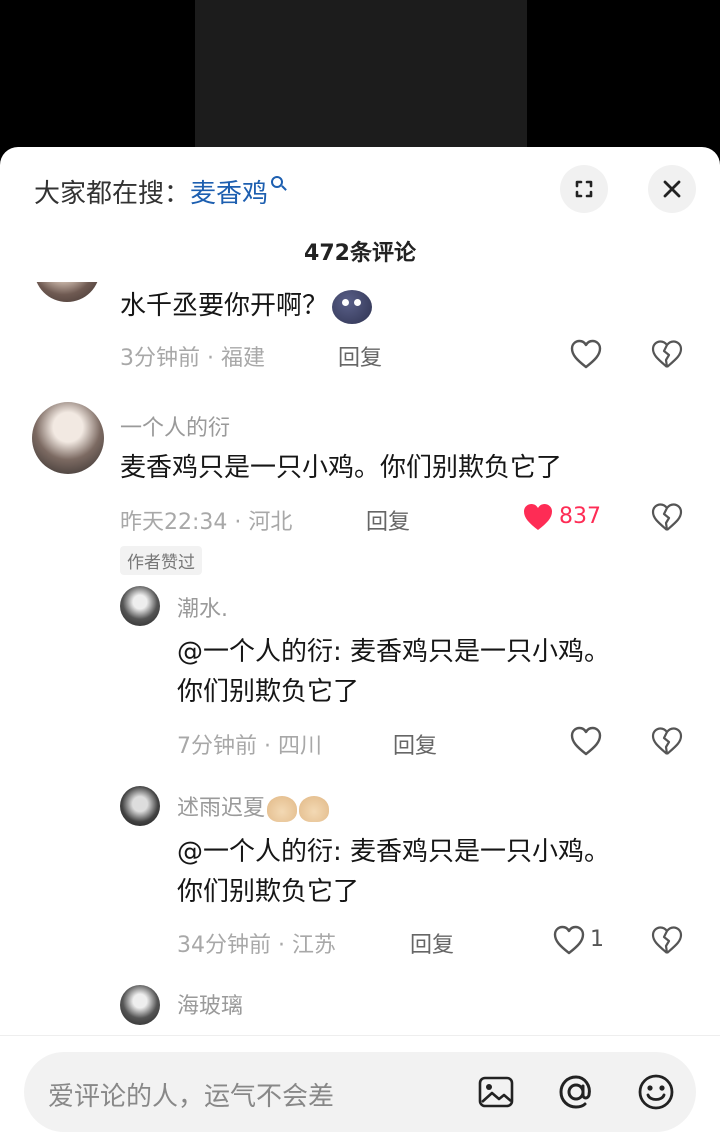  What do you see at coordinates (210, 1004) in the screenshot?
I see `commenter-name: 海玻璃` at bounding box center [210, 1004].